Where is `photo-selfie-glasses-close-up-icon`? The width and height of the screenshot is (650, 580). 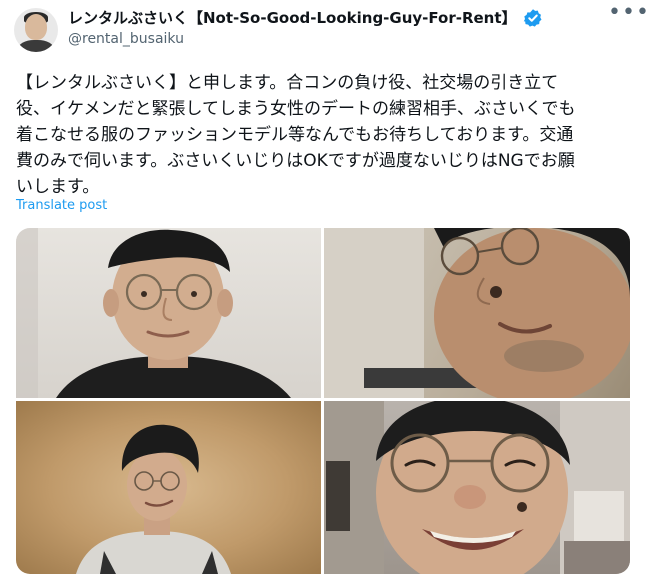 photo-selfie-glasses-close-up-icon is located at coordinates (477, 313).